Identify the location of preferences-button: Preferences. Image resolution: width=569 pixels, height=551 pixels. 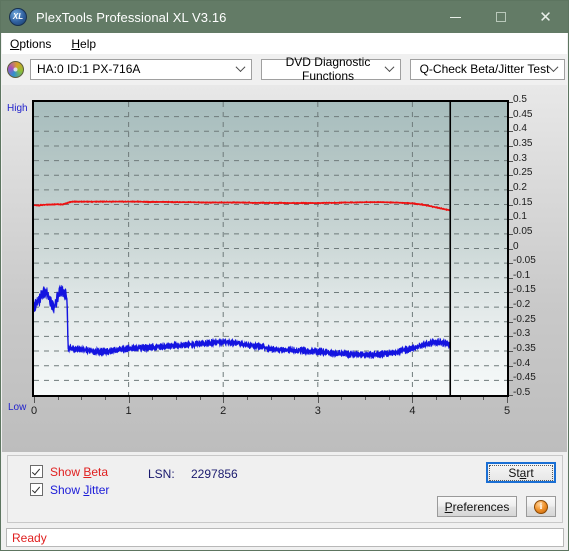
(477, 506).